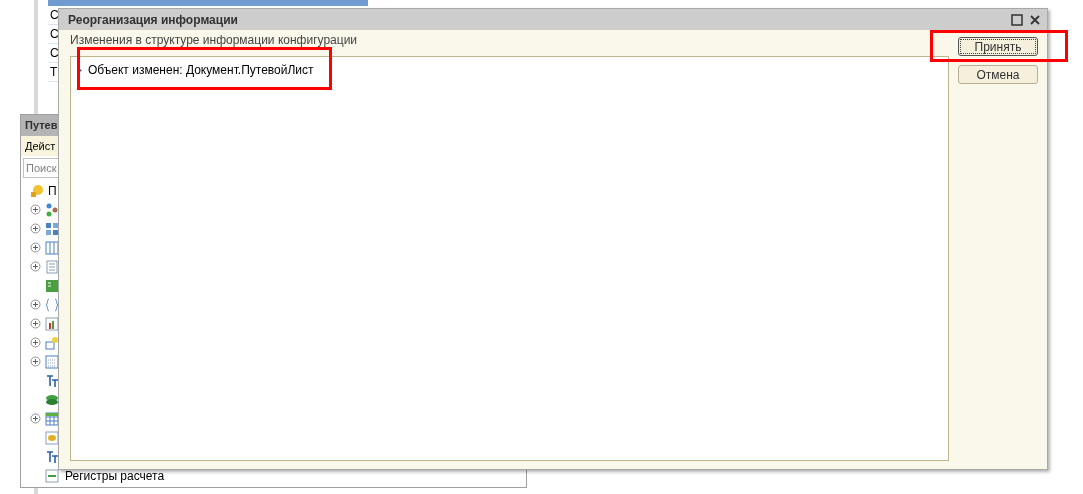 The width and height of the screenshot is (1083, 494). What do you see at coordinates (52, 190) in the screenshot?
I see `tree-item: П` at bounding box center [52, 190].